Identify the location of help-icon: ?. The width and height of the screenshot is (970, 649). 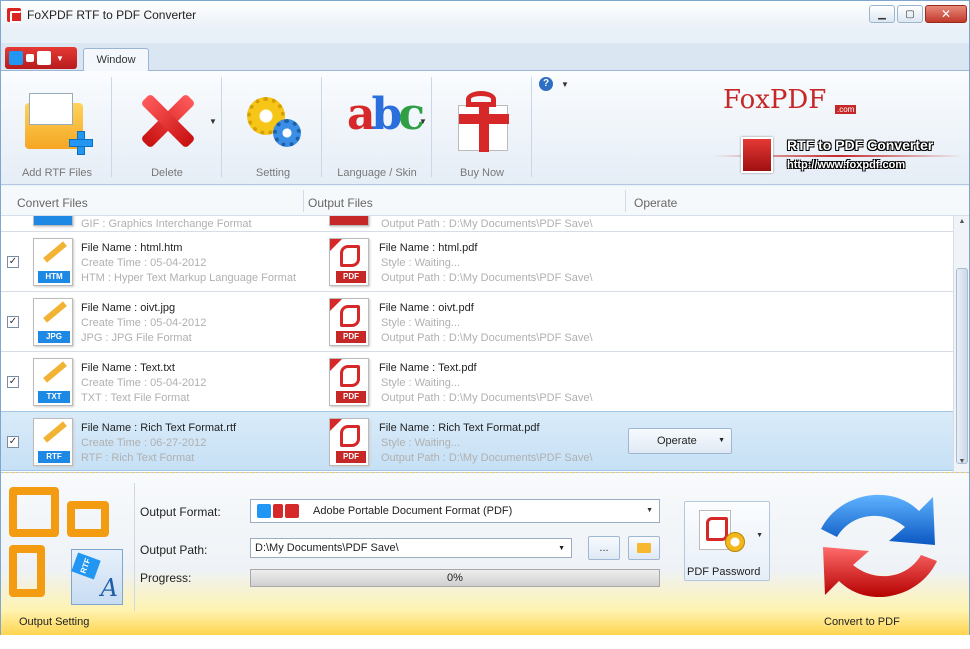
(546, 84).